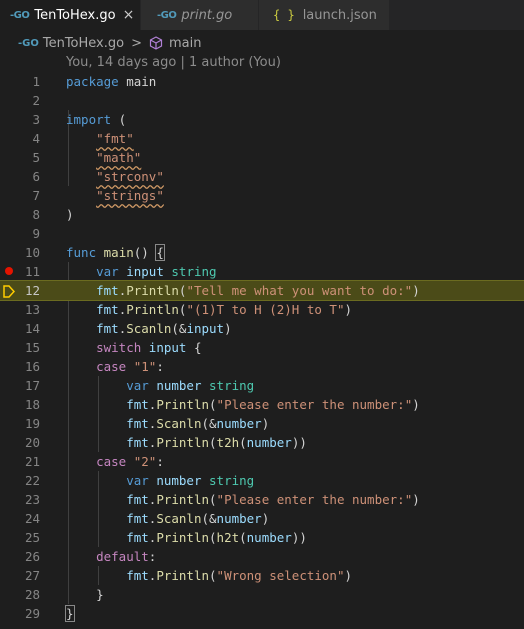 The width and height of the screenshot is (524, 629). Describe the element at coordinates (262, 81) in the screenshot. I see `code-line: 1 package main` at that location.